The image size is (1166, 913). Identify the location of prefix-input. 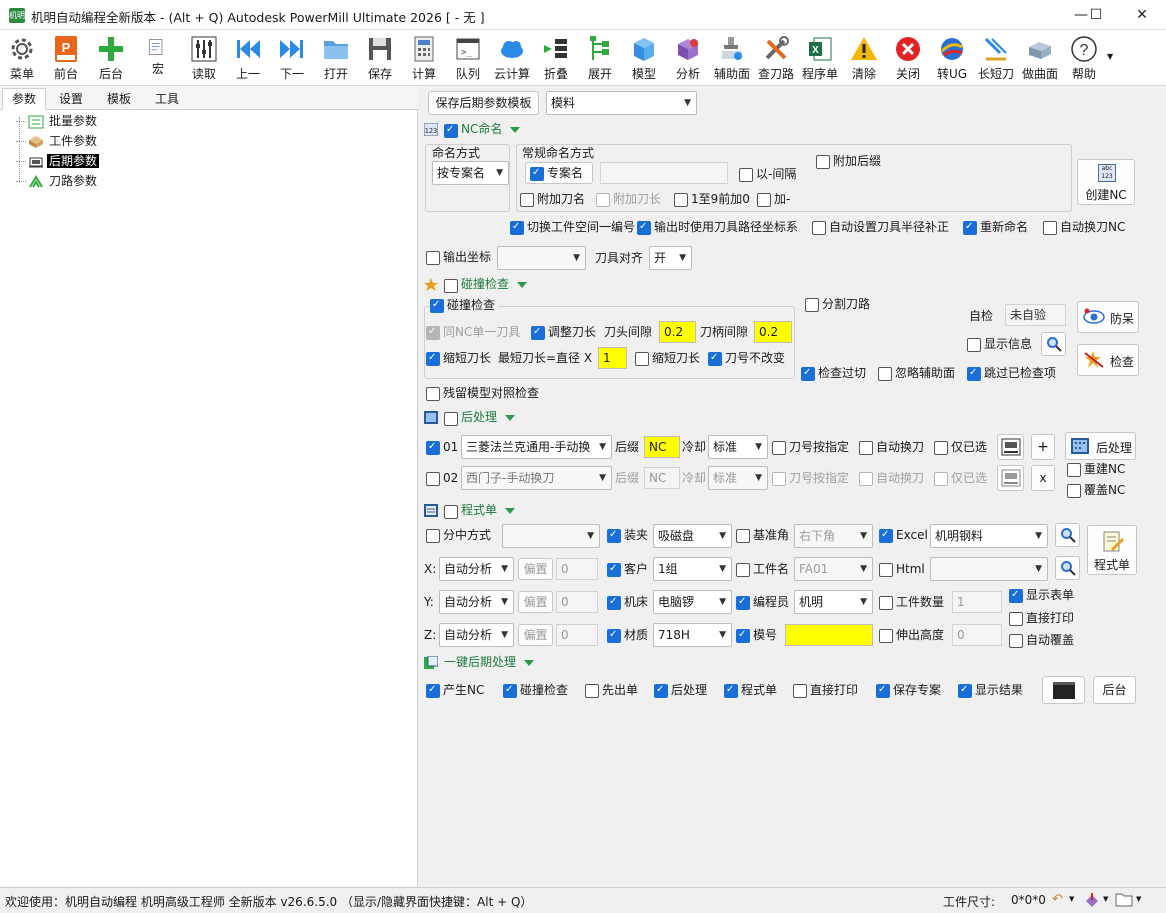
(664, 173).